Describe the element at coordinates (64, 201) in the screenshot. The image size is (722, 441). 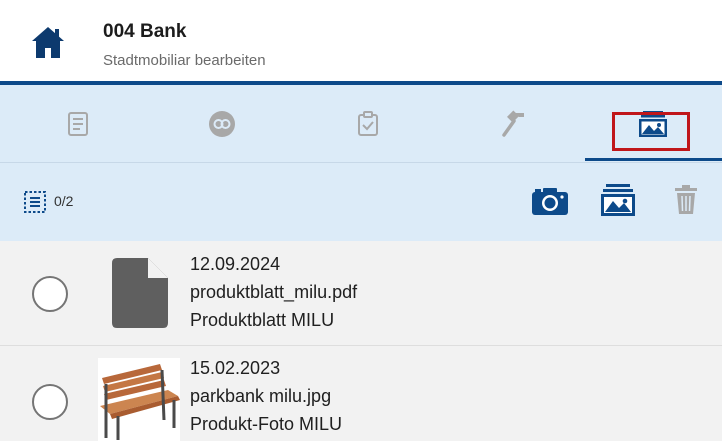
I see `selection-count: 0/2` at that location.